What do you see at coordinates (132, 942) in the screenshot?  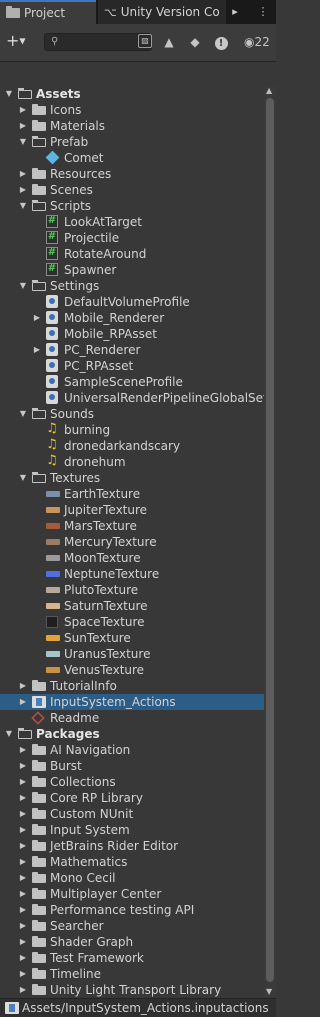 I see `tree-row: ▶ Shader Graph` at bounding box center [132, 942].